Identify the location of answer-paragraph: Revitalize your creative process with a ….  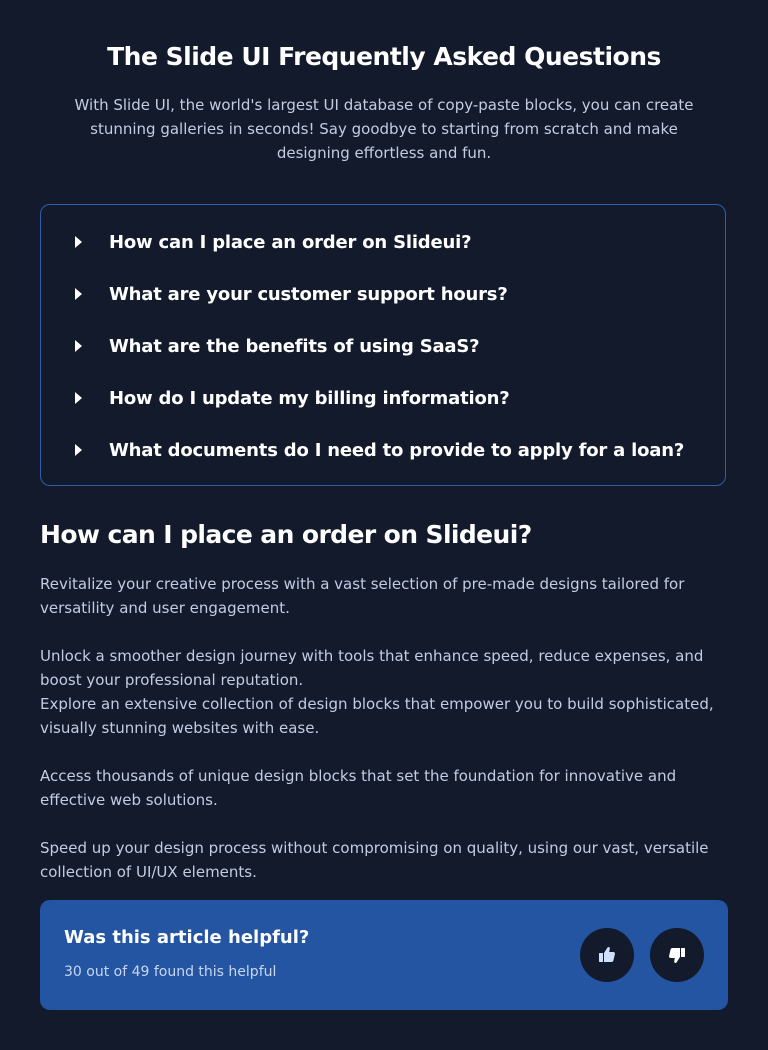
(362, 596).